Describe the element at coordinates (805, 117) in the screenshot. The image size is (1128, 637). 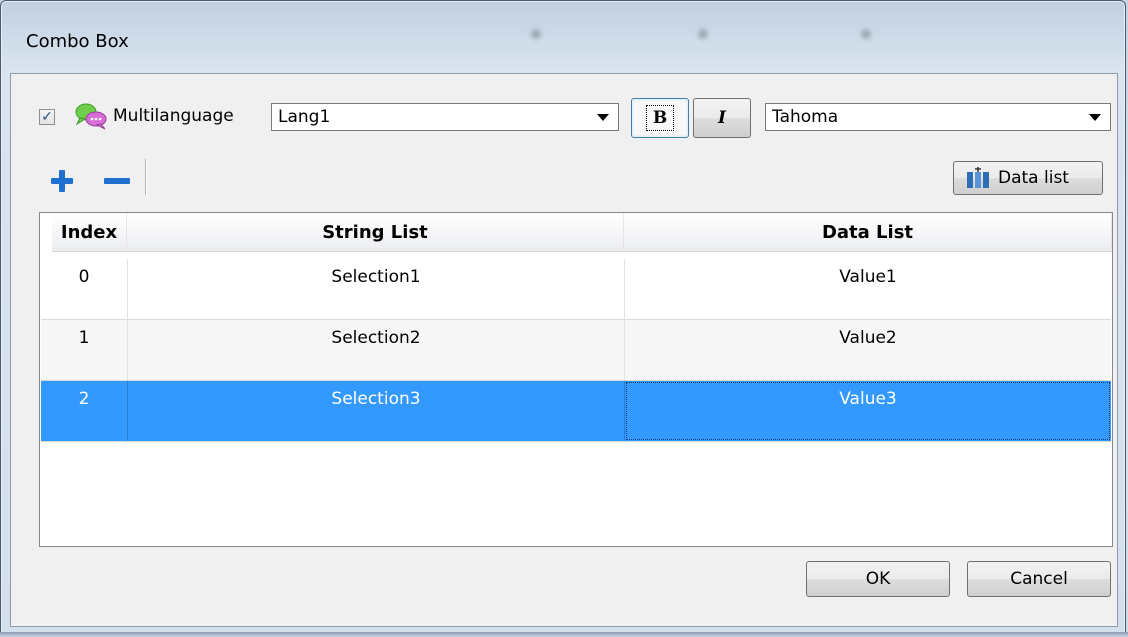
I see `font-select-value: Tahoma` at that location.